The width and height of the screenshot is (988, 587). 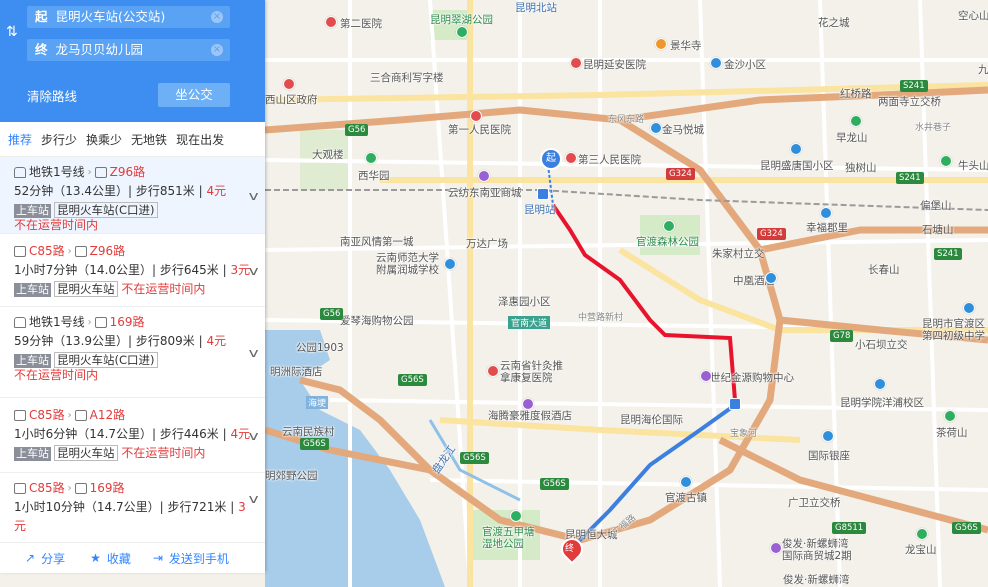 What do you see at coordinates (797, 165) in the screenshot?
I see `map-label: 昆明盛唐国小区` at bounding box center [797, 165].